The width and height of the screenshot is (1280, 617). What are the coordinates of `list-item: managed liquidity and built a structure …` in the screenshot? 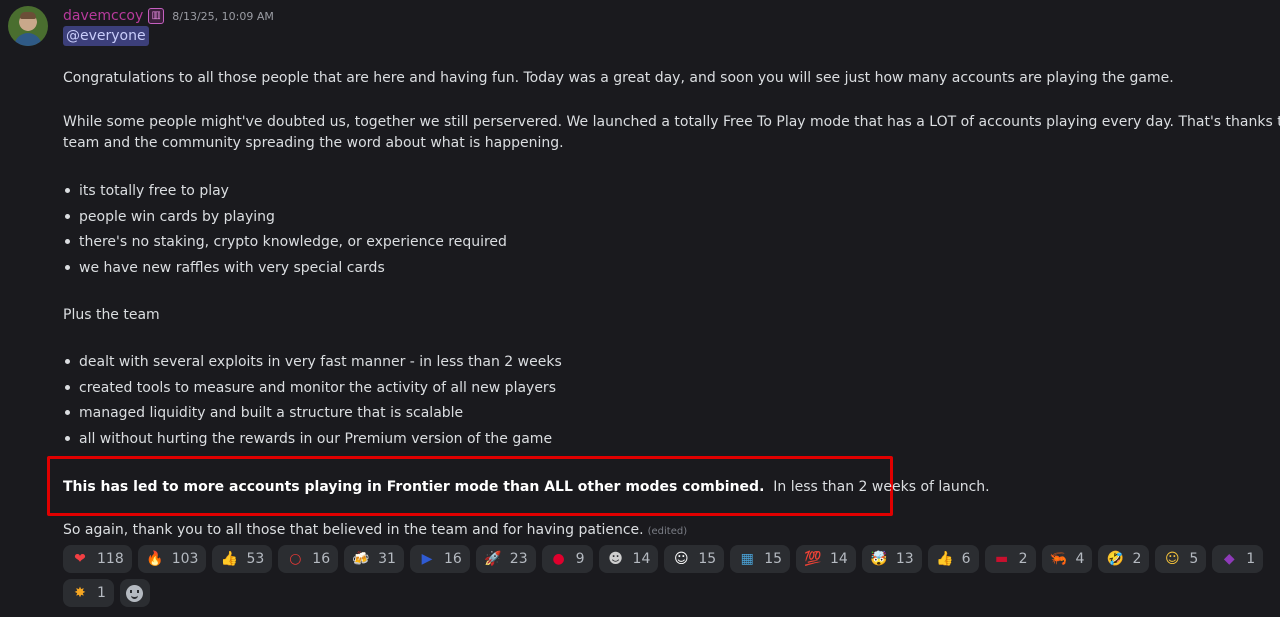 It's located at (264, 413).